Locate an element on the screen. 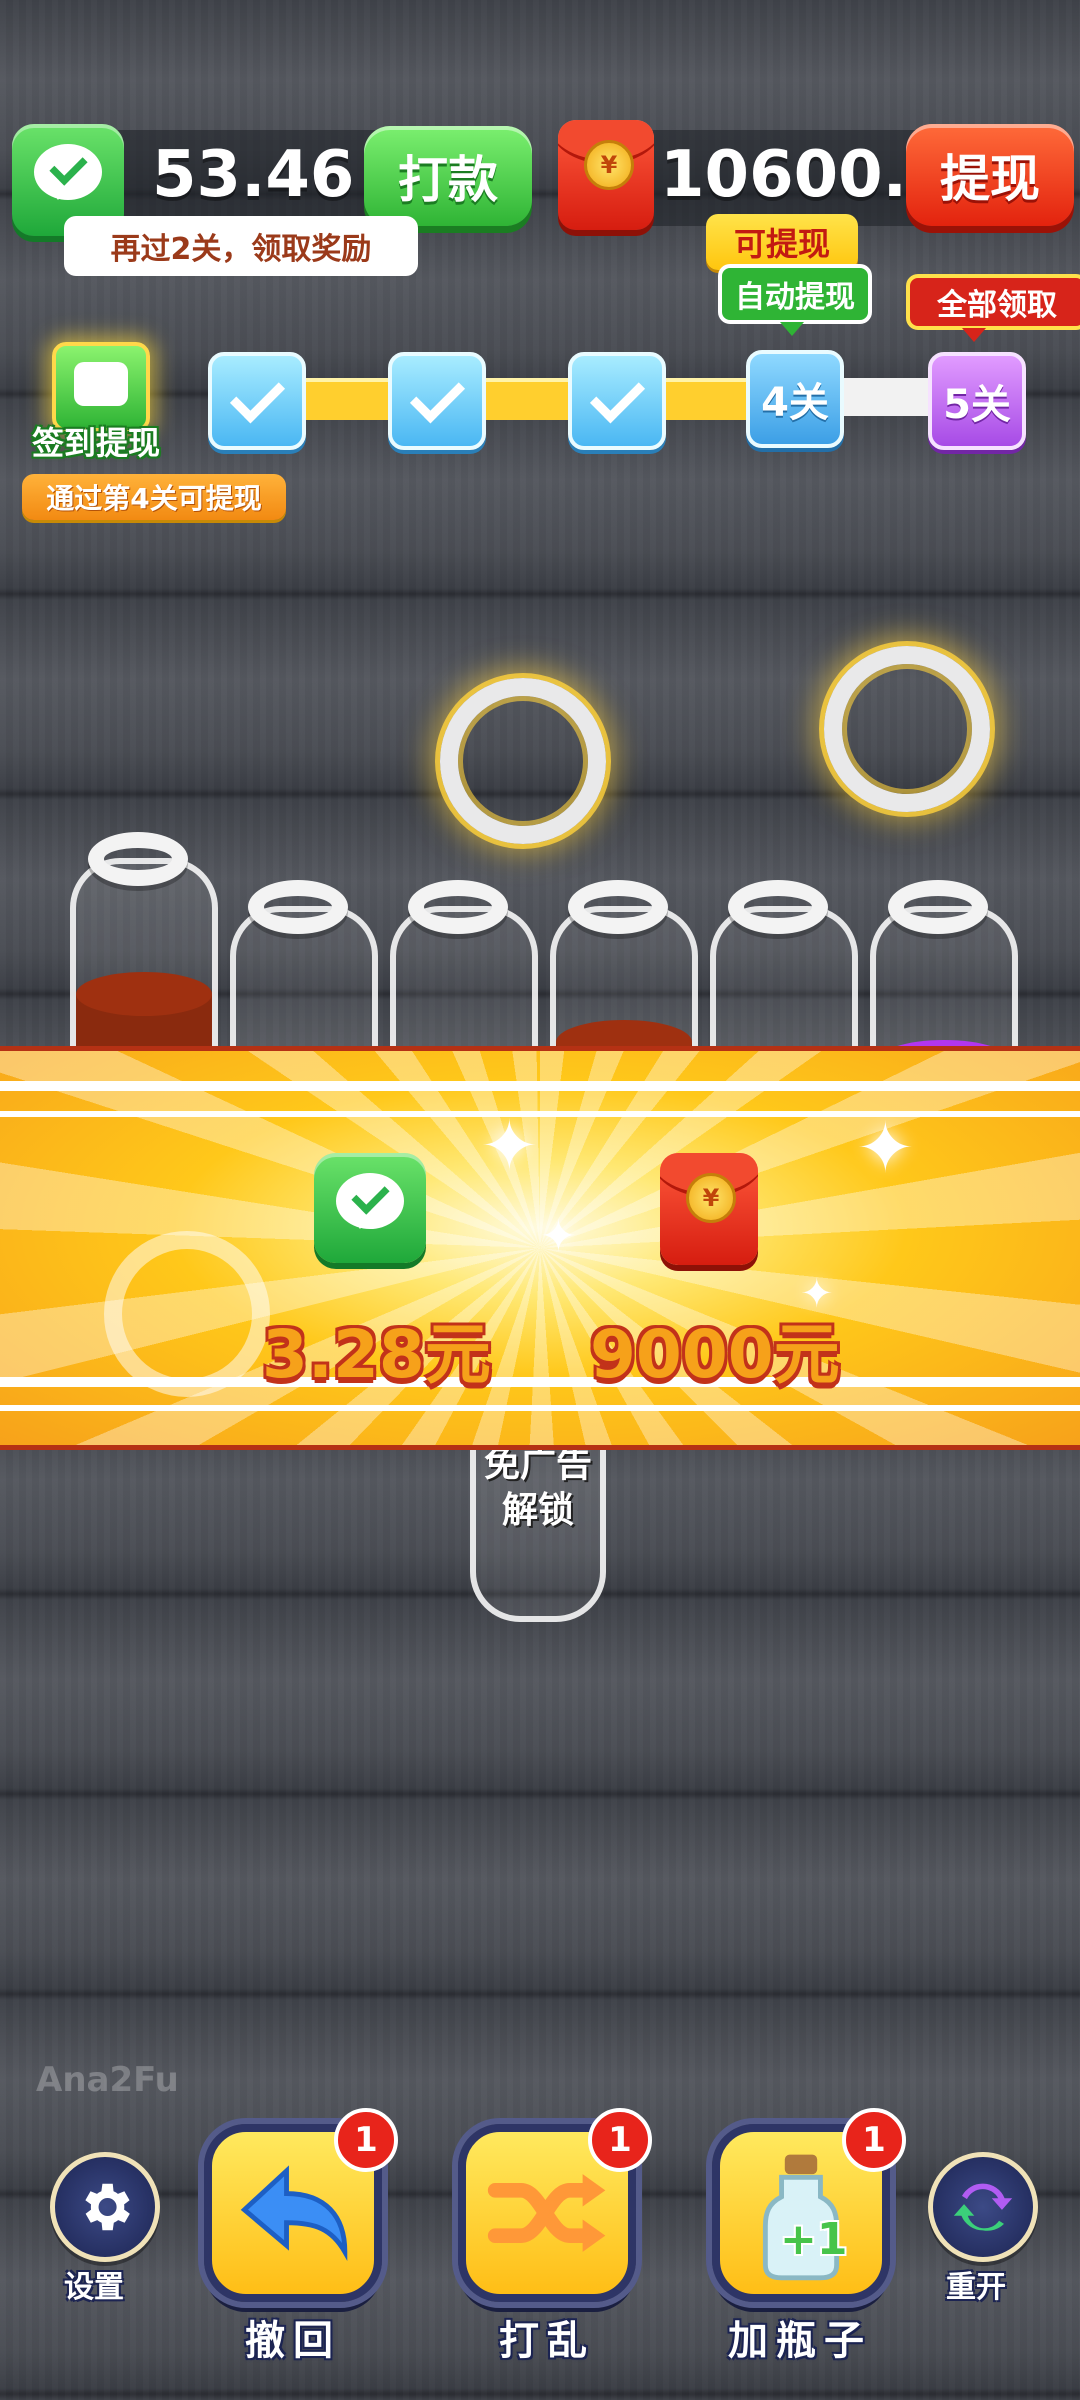 This screenshot has height=2400, width=1080. undo-count-badge: 1 is located at coordinates (366, 2140).